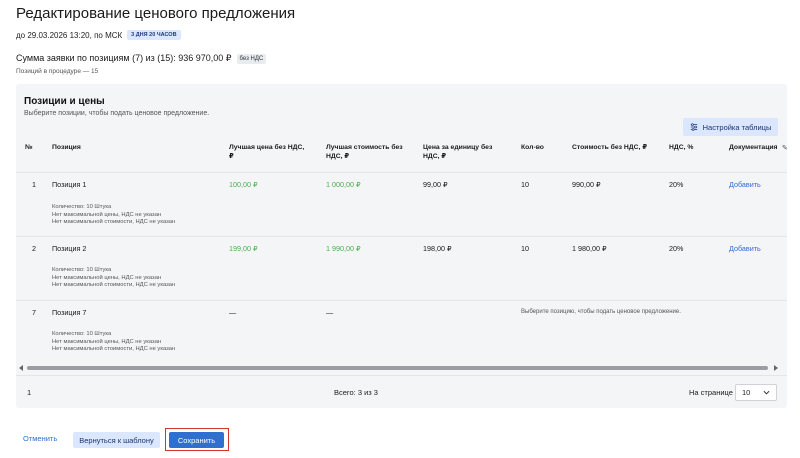 The width and height of the screenshot is (800, 458). I want to click on cancel-button: Отменить, so click(40, 438).